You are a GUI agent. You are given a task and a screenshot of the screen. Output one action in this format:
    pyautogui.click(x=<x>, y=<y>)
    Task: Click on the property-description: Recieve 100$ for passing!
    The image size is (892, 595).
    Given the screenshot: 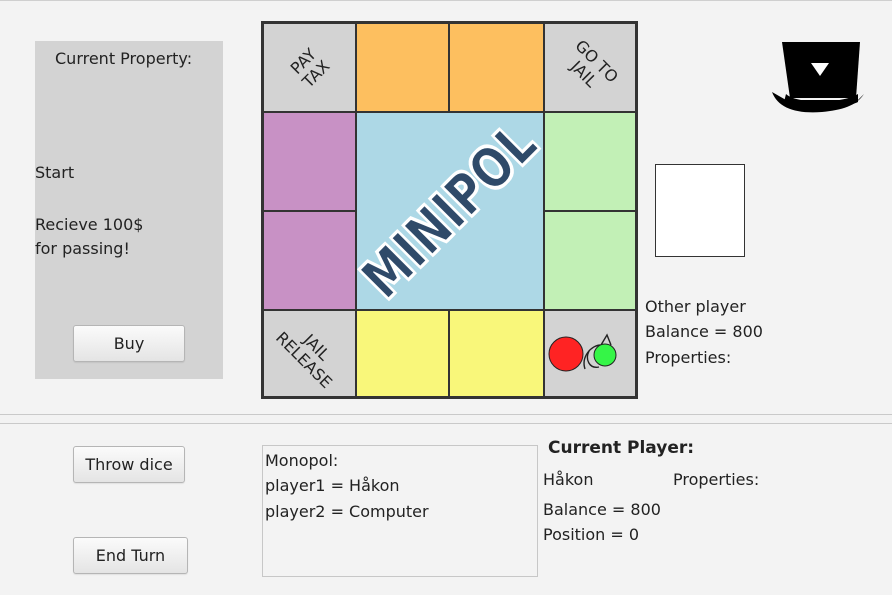 What is the action you would take?
    pyautogui.click(x=129, y=237)
    